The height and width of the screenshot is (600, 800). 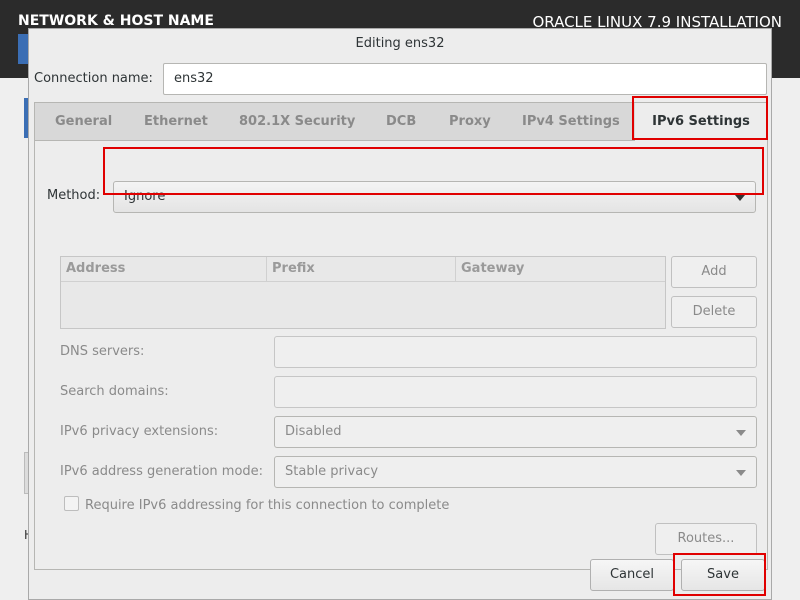 I want to click on address-generation-mode-value: Stable privacy, so click(x=332, y=471).